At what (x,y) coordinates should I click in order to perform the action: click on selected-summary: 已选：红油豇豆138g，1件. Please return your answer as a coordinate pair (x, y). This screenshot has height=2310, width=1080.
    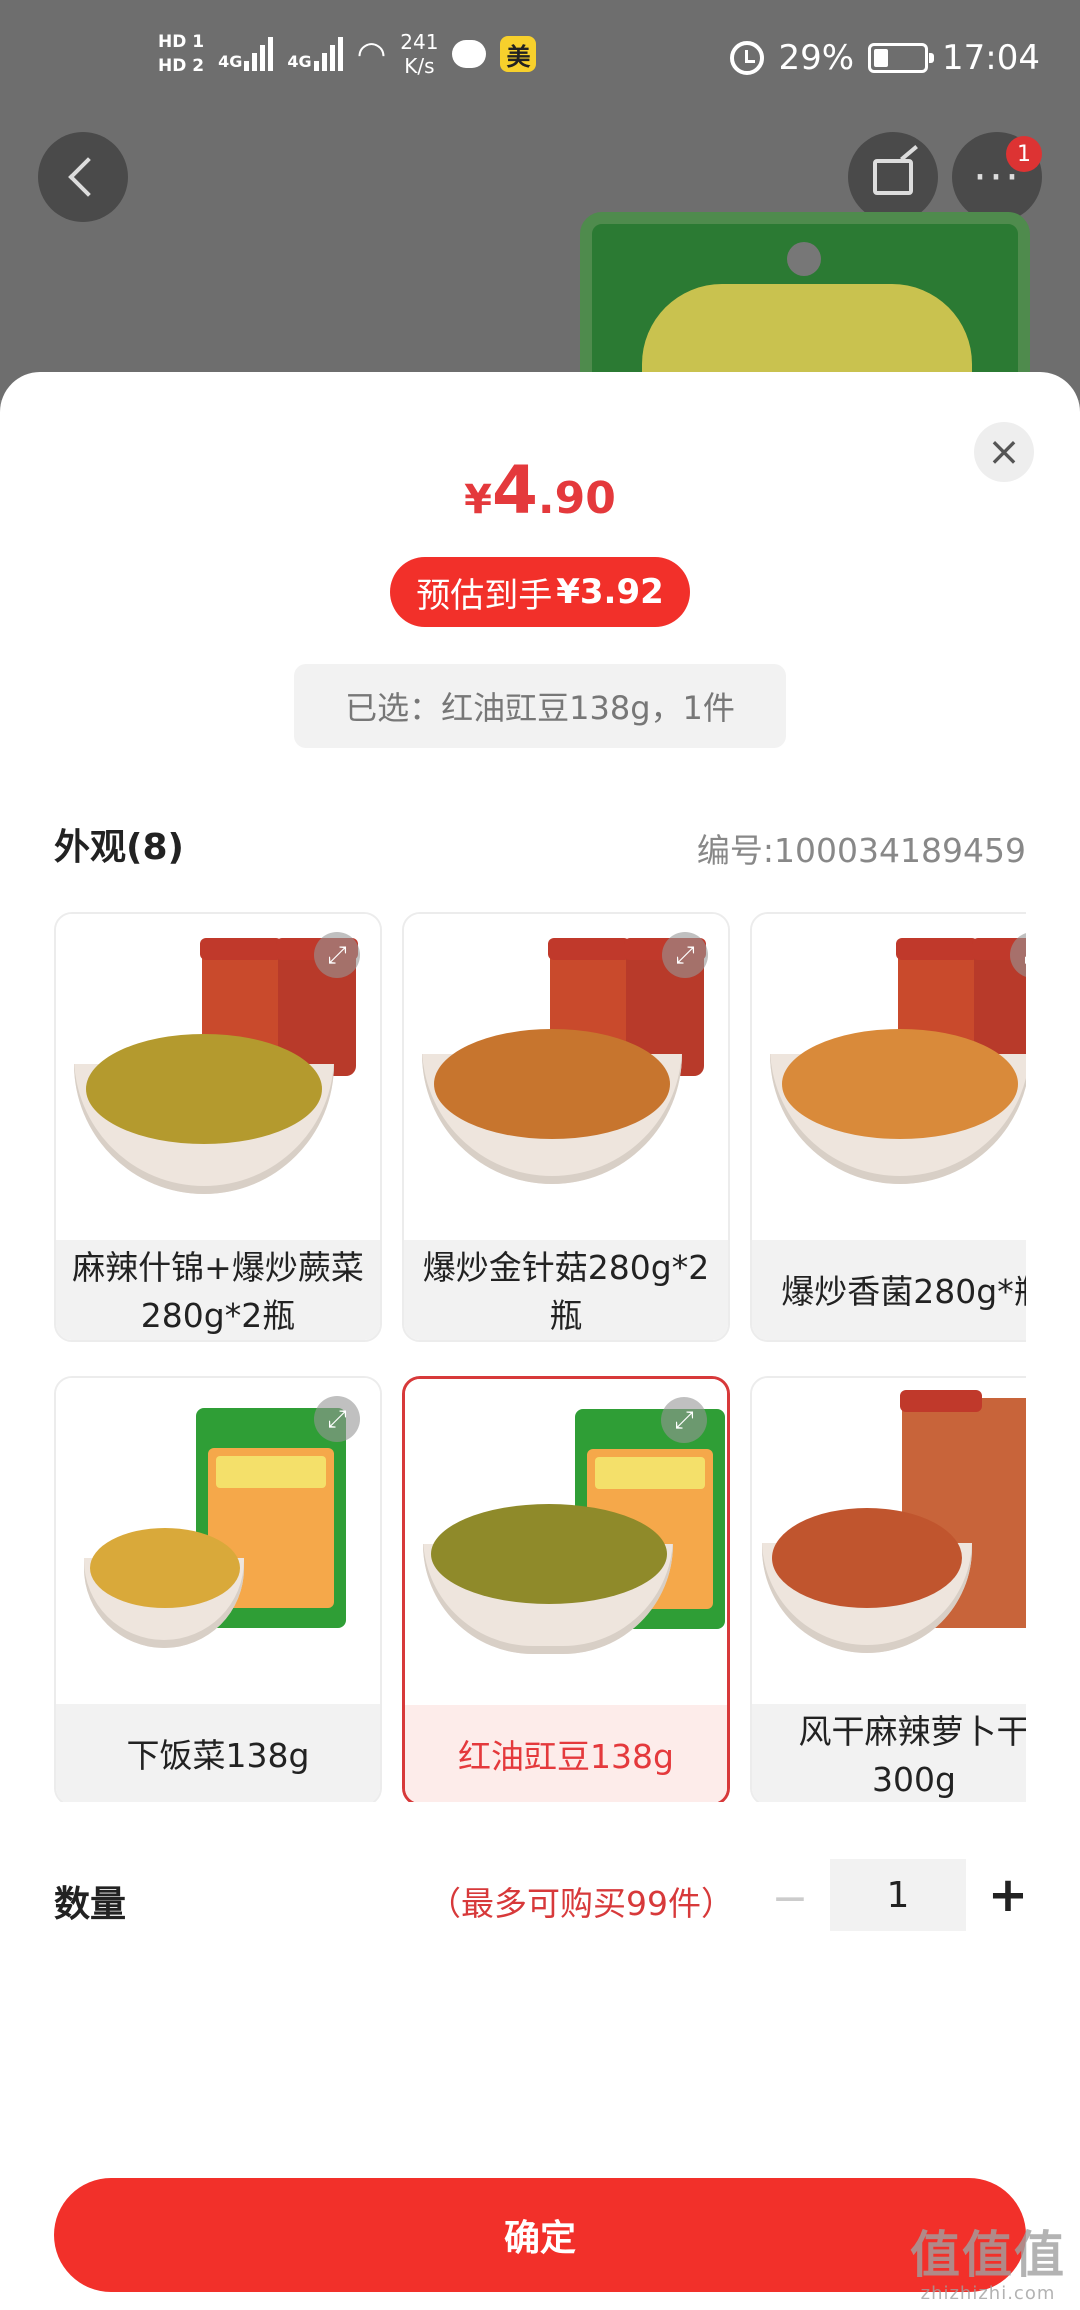
    Looking at the image, I should click on (540, 706).